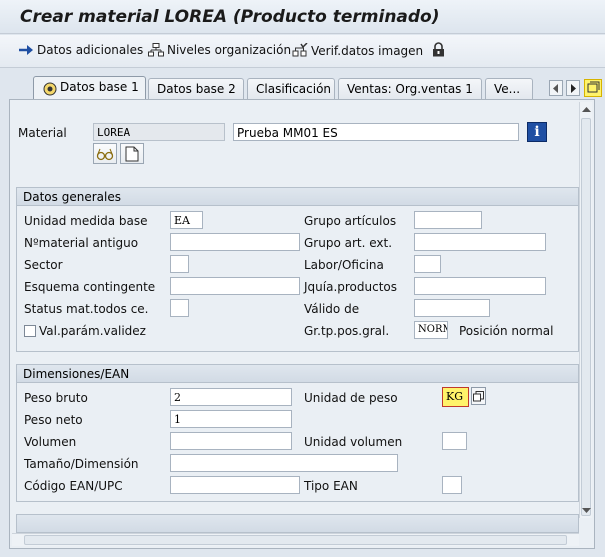 This screenshot has height=557, width=605. I want to click on scroll-up-icon, so click(586, 109).